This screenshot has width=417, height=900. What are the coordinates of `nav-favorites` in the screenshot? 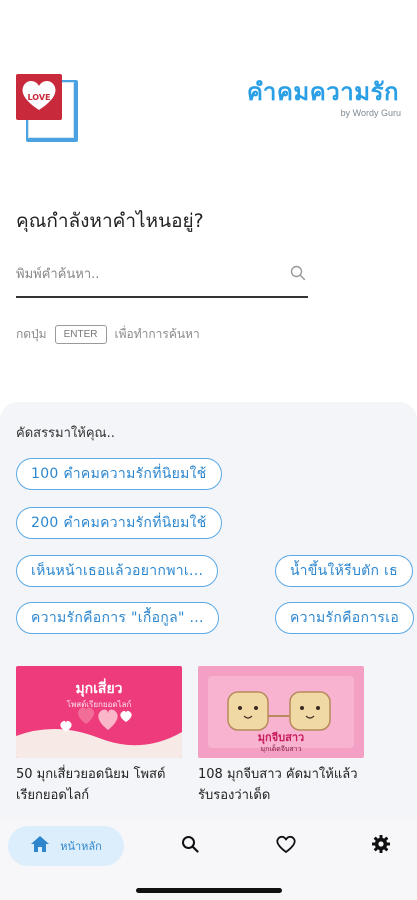 It's located at (286, 846).